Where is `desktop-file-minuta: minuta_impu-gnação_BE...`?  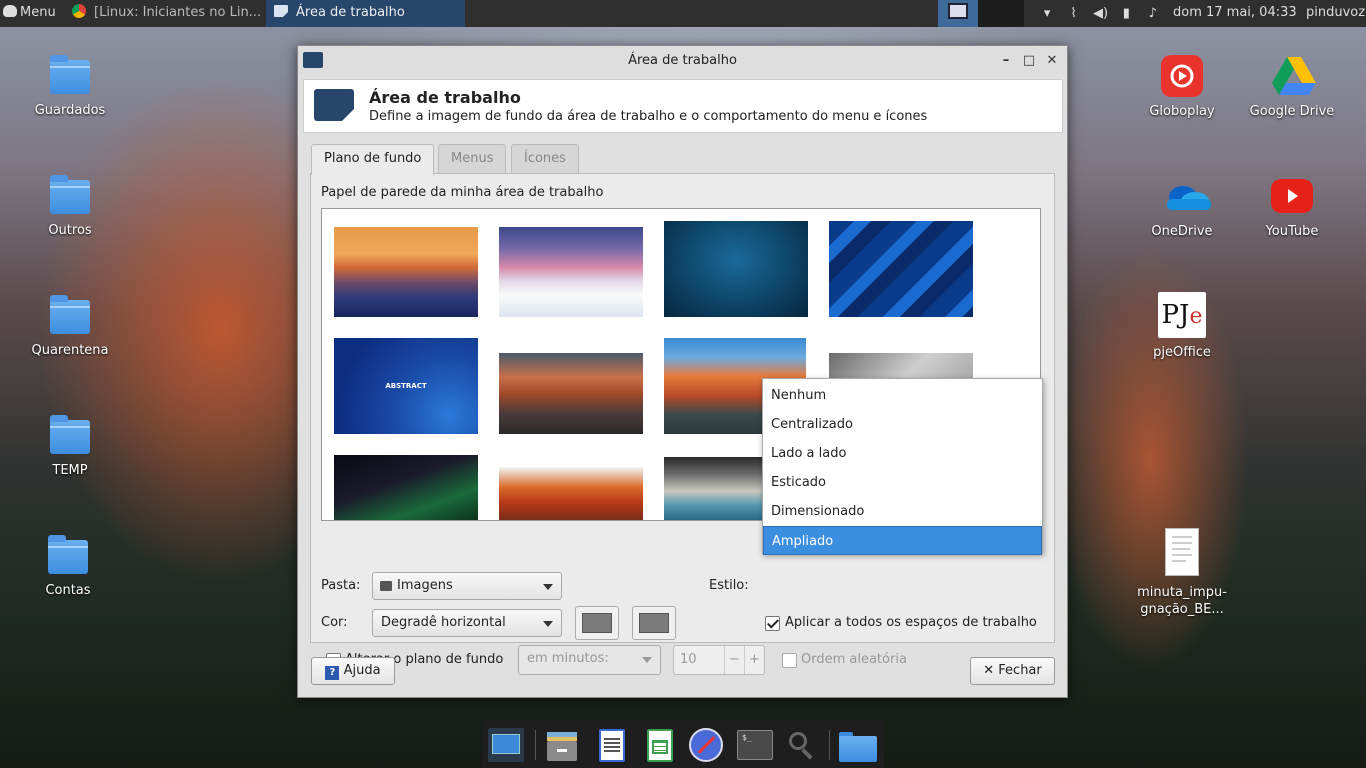 desktop-file-minuta: minuta_impu-gnação_BE... is located at coordinates (1182, 573).